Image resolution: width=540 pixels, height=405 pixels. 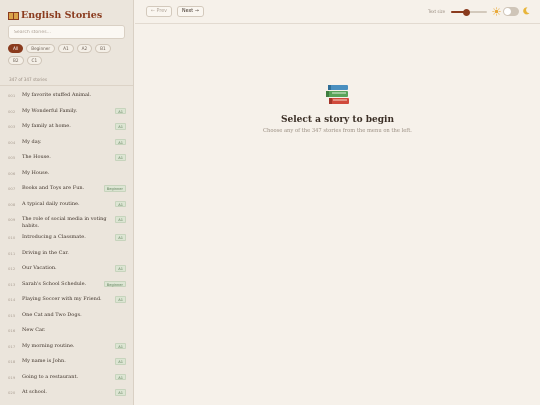 What do you see at coordinates (12, 237) in the screenshot?
I see `story-number: 010` at bounding box center [12, 237].